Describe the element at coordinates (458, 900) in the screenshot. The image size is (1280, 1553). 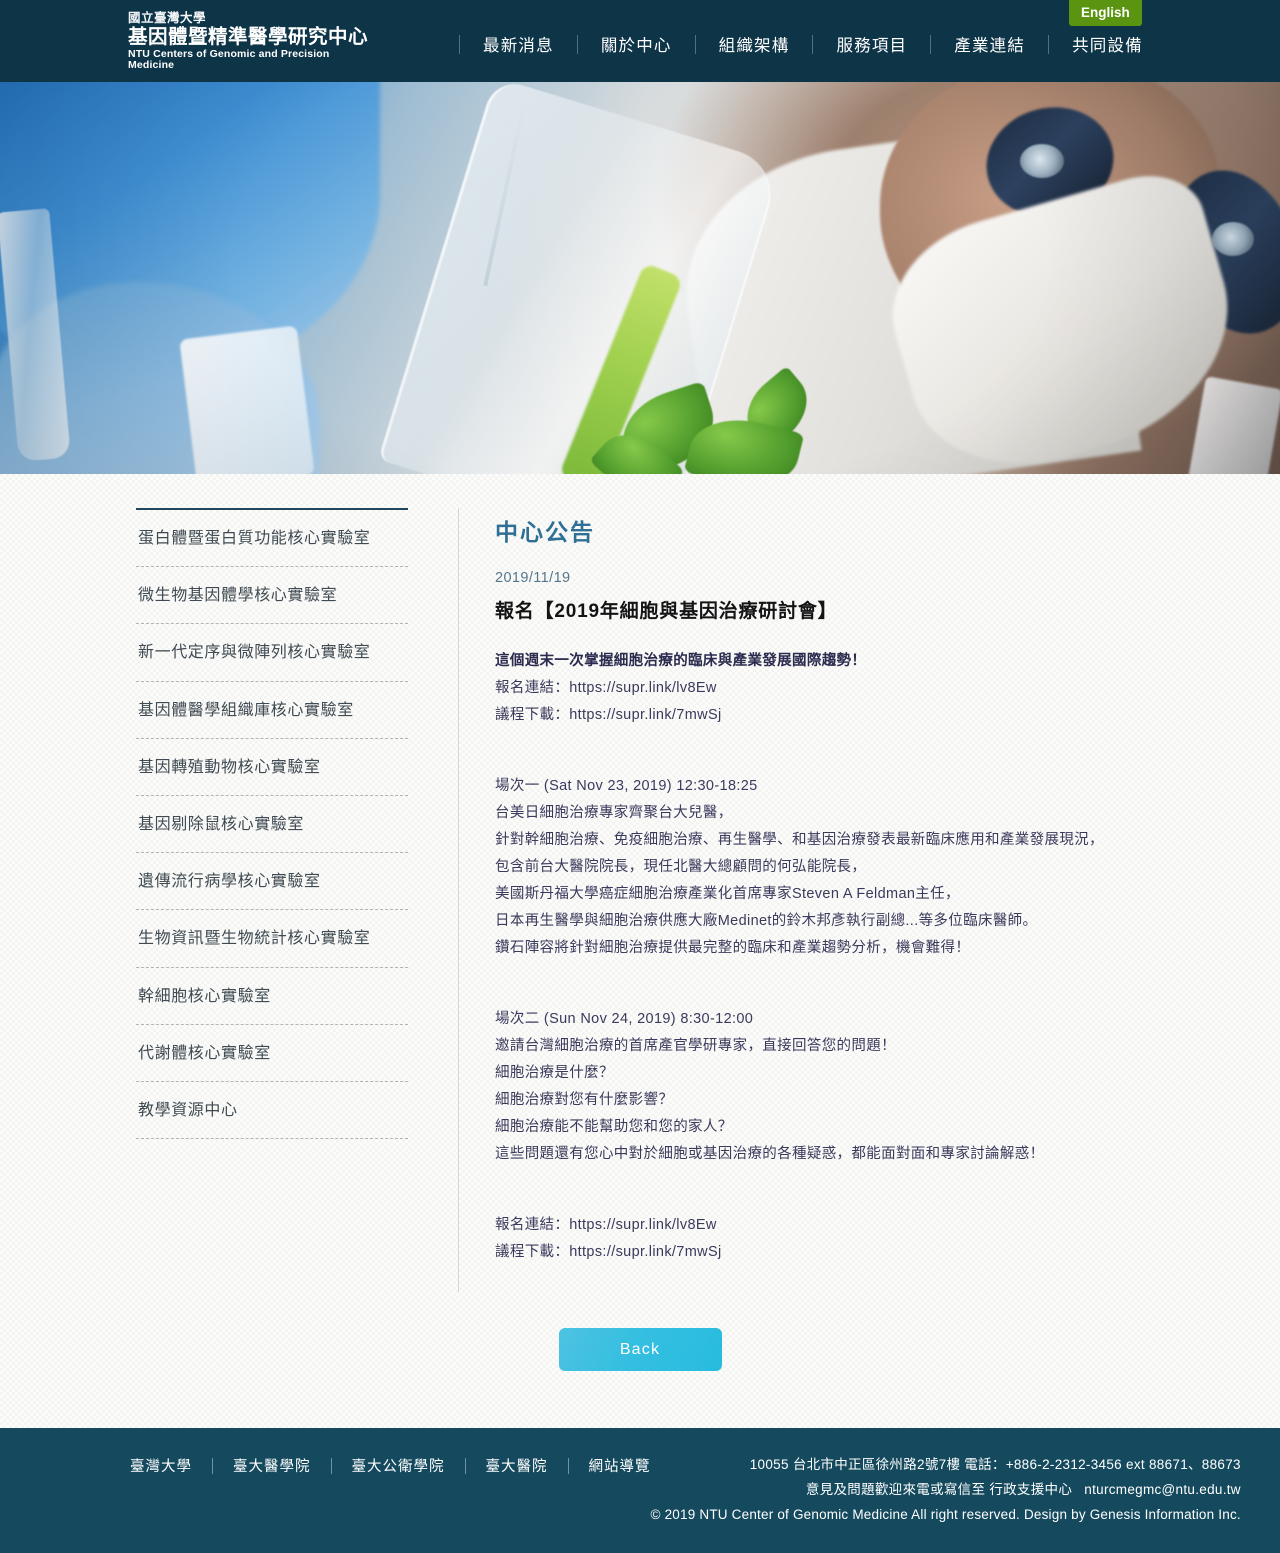
I see `content-divider` at that location.